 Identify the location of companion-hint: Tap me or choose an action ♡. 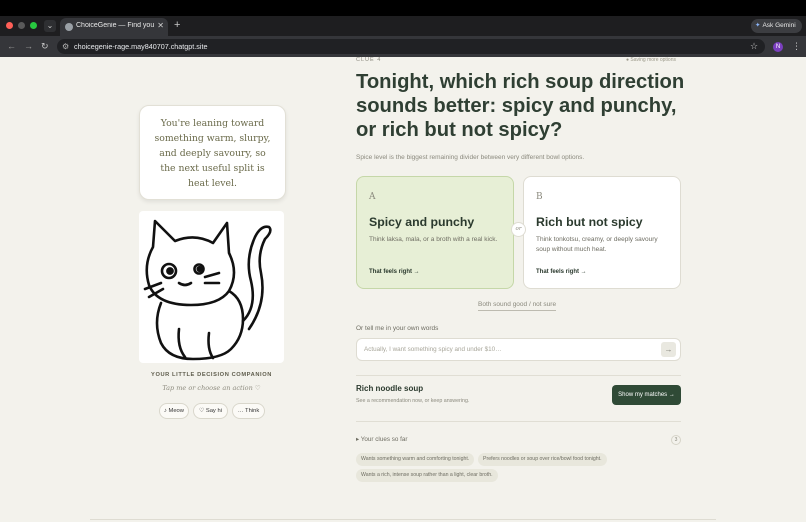
(211, 388).